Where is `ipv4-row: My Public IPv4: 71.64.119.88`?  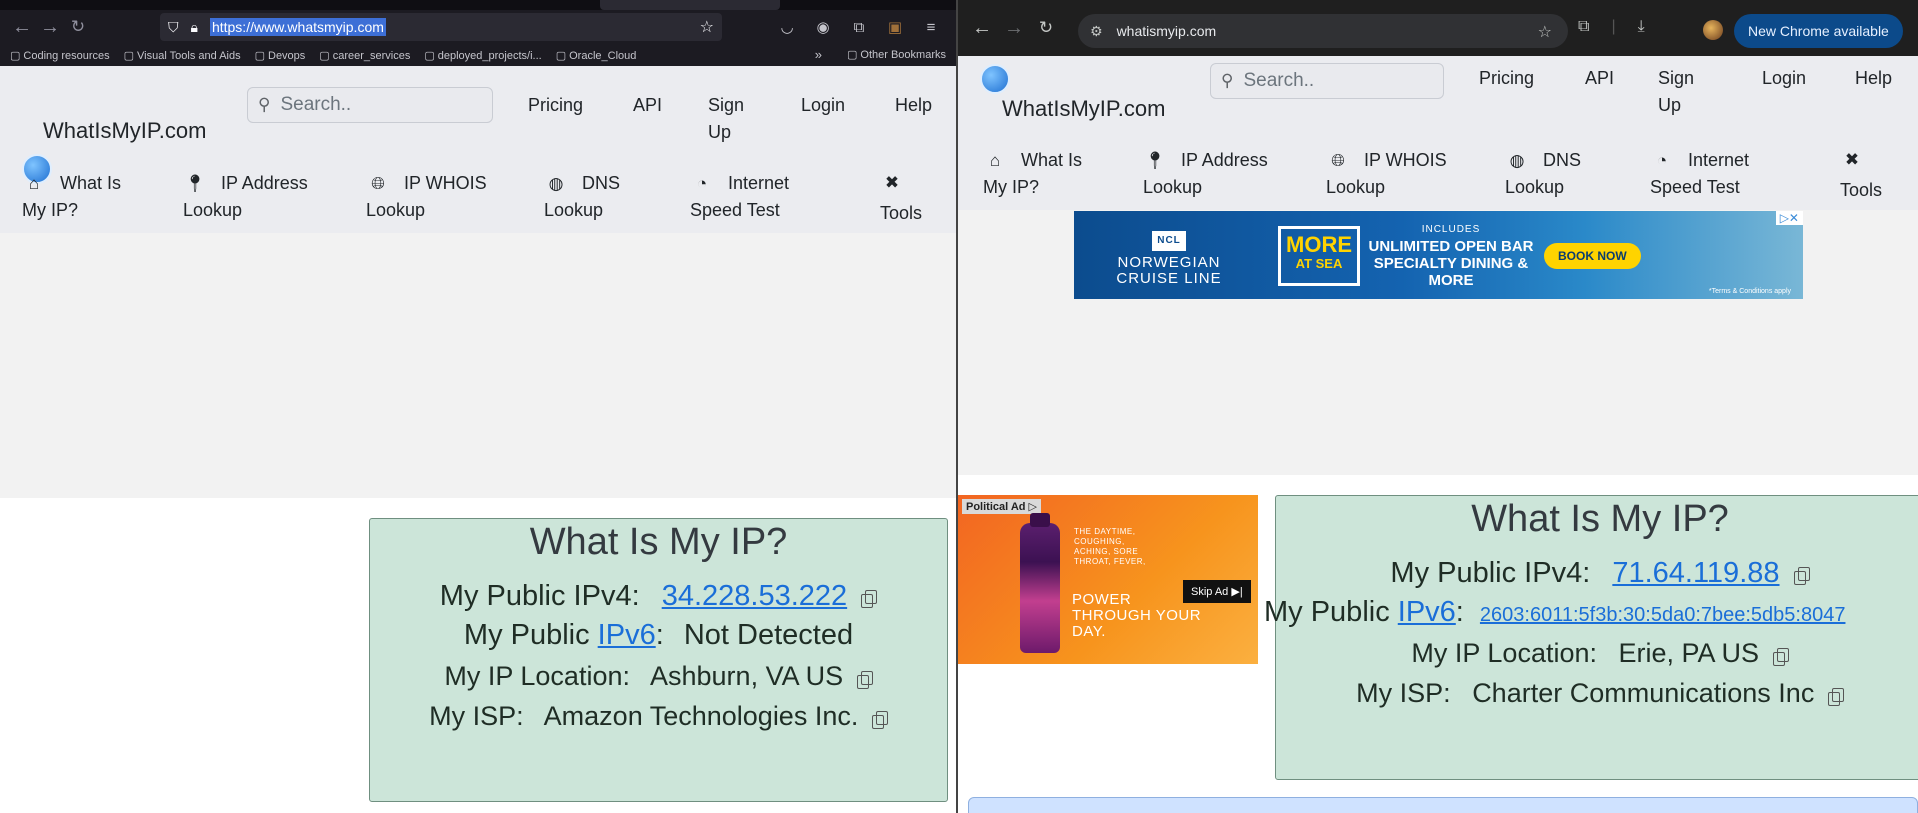
ipv4-row: My Public IPv4: 71.64.119.88 is located at coordinates (1597, 573).